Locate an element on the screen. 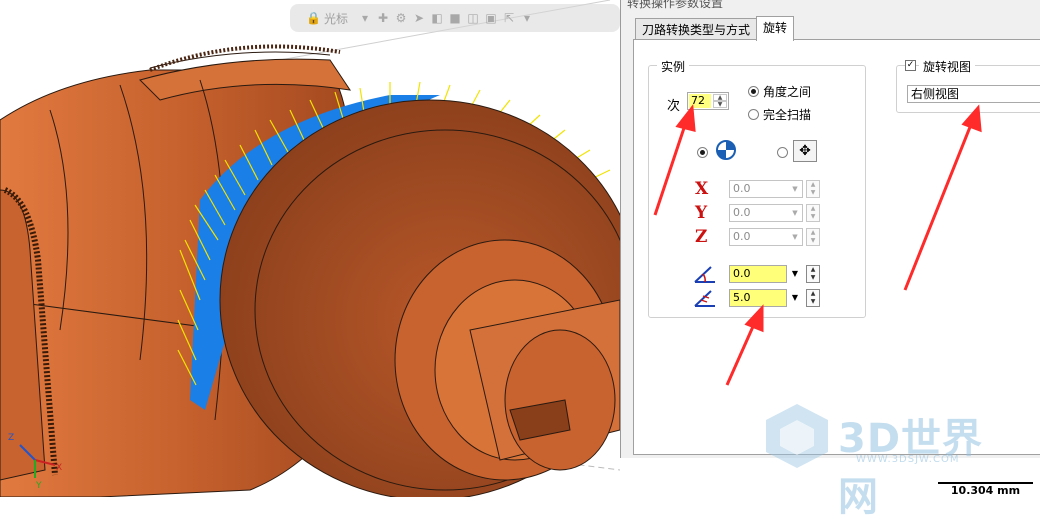 This screenshot has height=522, width=1040. z-value: 0.0 is located at coordinates (742, 236).